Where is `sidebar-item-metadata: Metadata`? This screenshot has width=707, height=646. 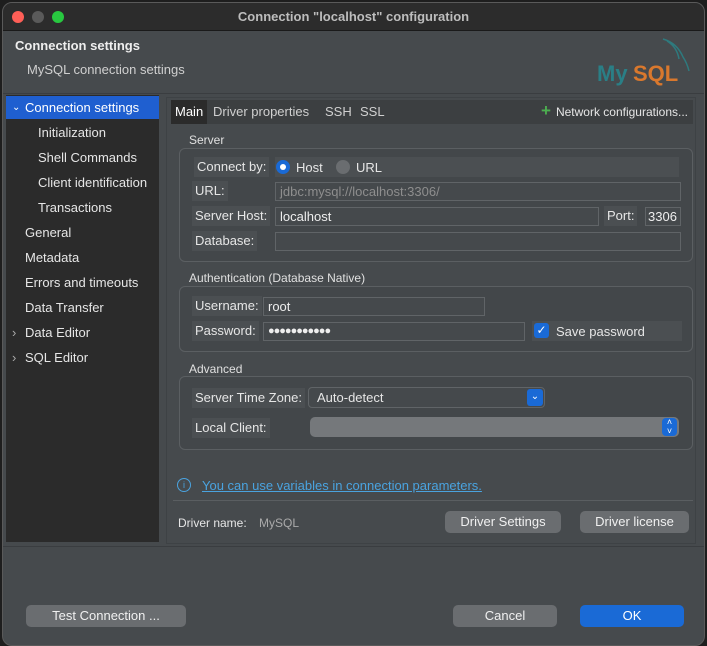
sidebar-item-metadata: Metadata is located at coordinates (82, 257).